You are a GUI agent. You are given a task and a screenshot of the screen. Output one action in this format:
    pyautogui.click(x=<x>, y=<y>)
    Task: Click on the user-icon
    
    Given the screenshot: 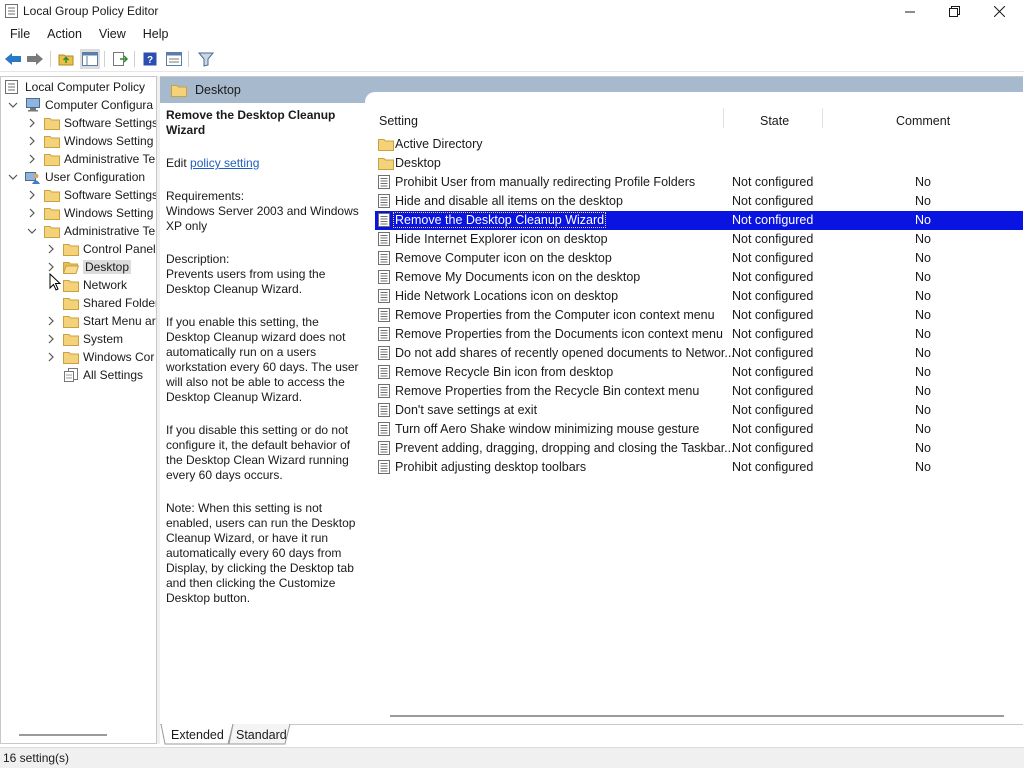 What is the action you would take?
    pyautogui.click(x=33, y=177)
    